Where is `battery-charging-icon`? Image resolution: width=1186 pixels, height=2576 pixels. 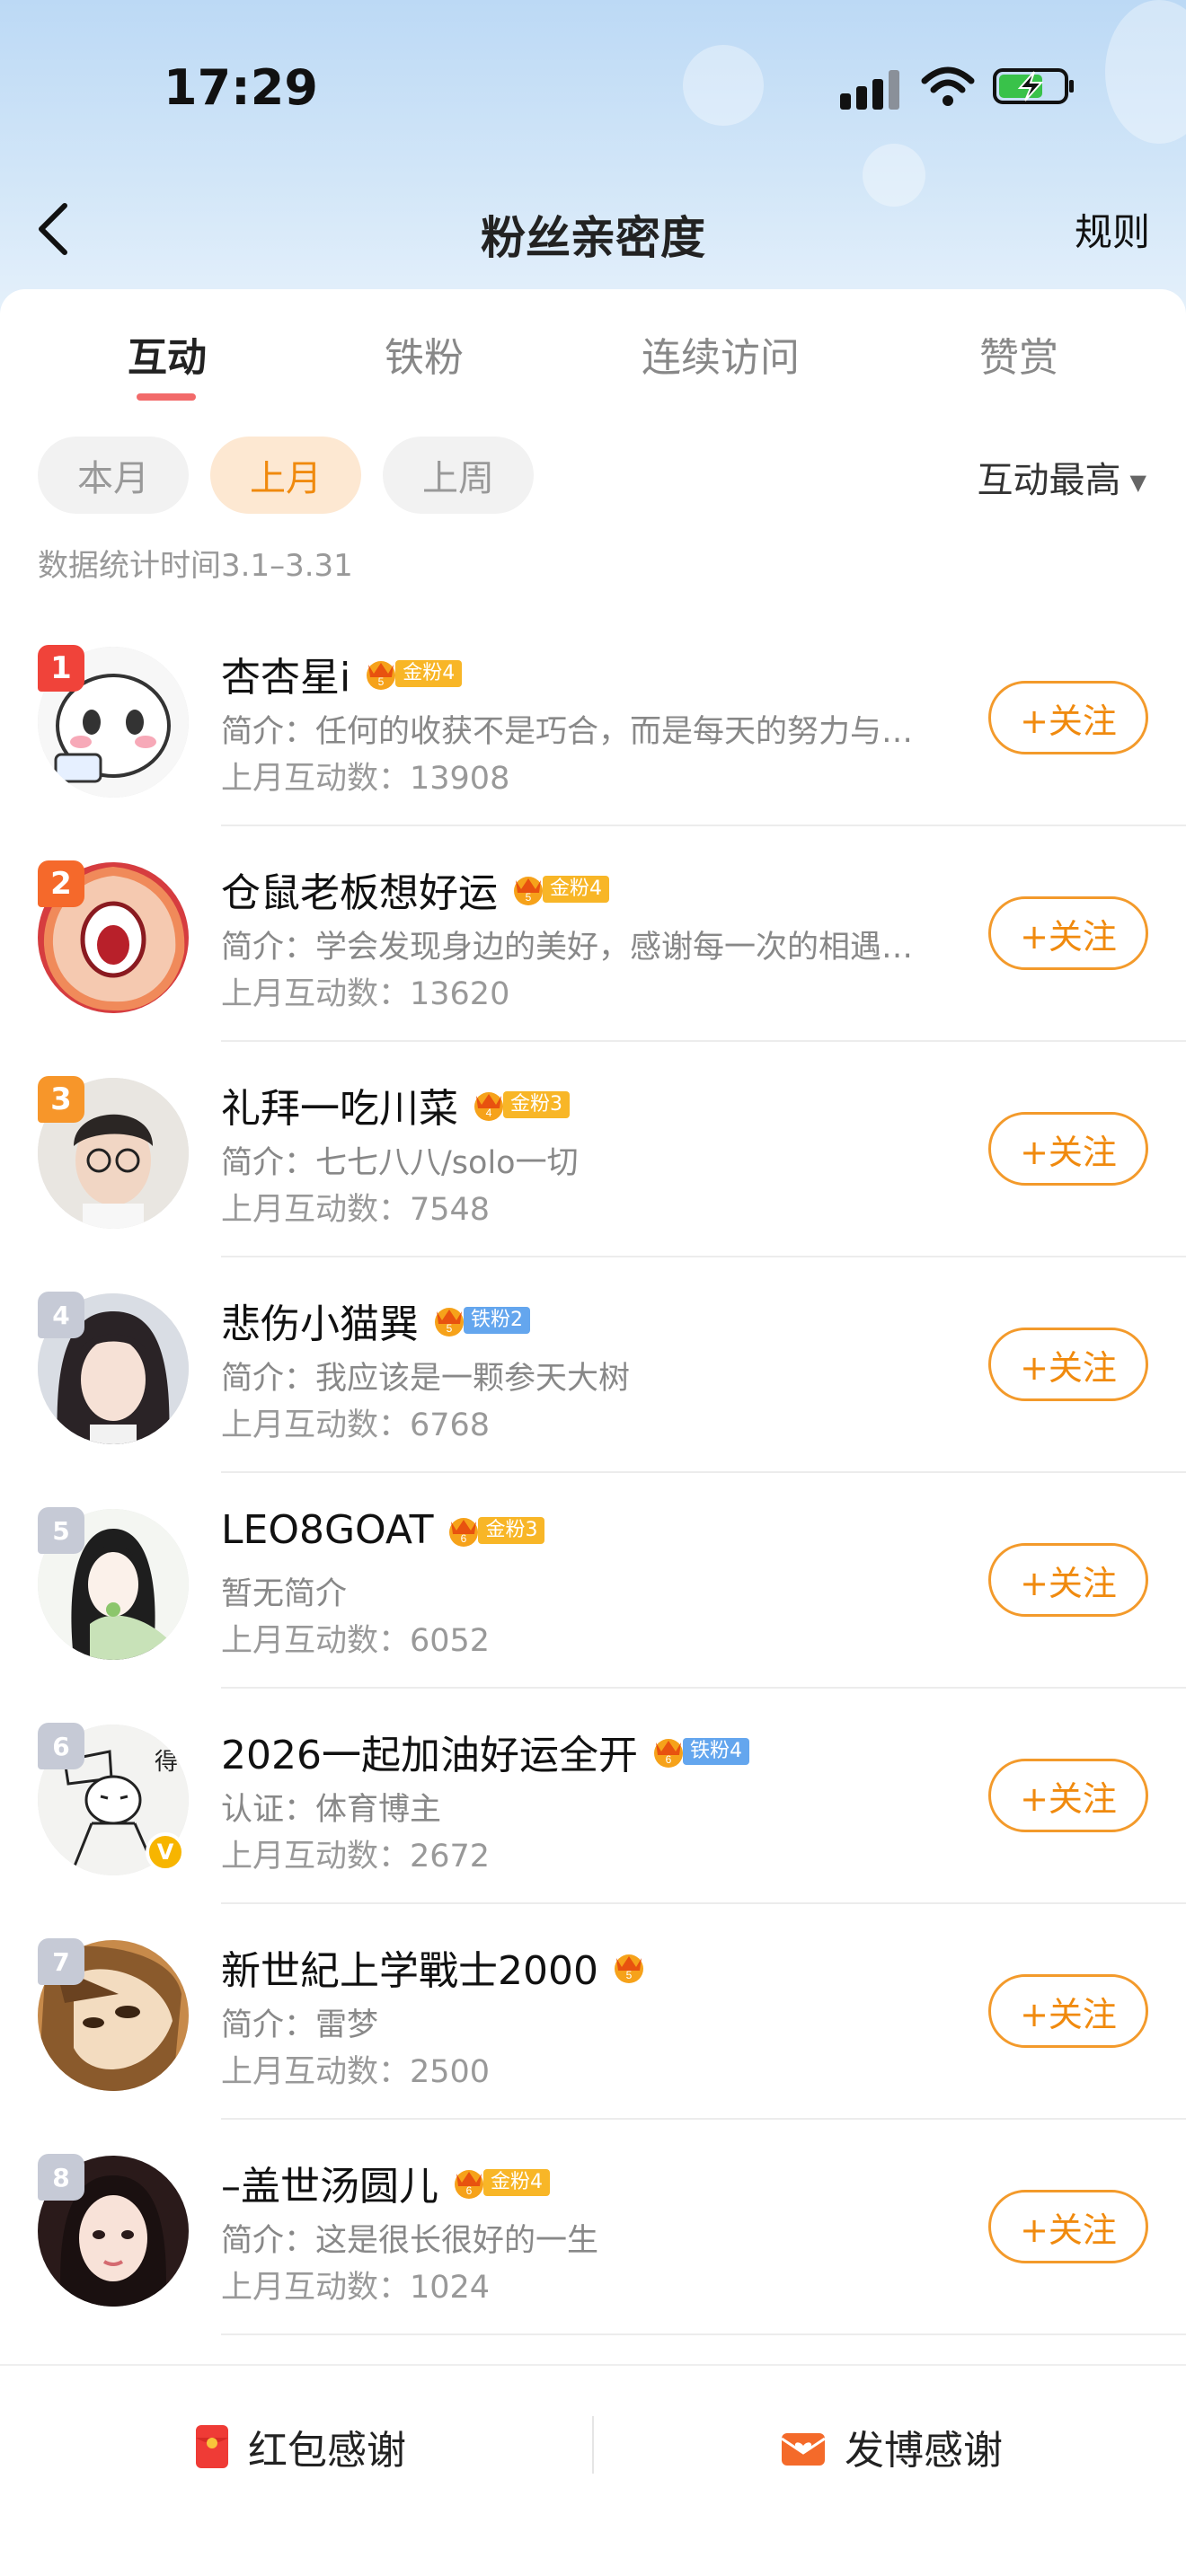 battery-charging-icon is located at coordinates (1034, 86).